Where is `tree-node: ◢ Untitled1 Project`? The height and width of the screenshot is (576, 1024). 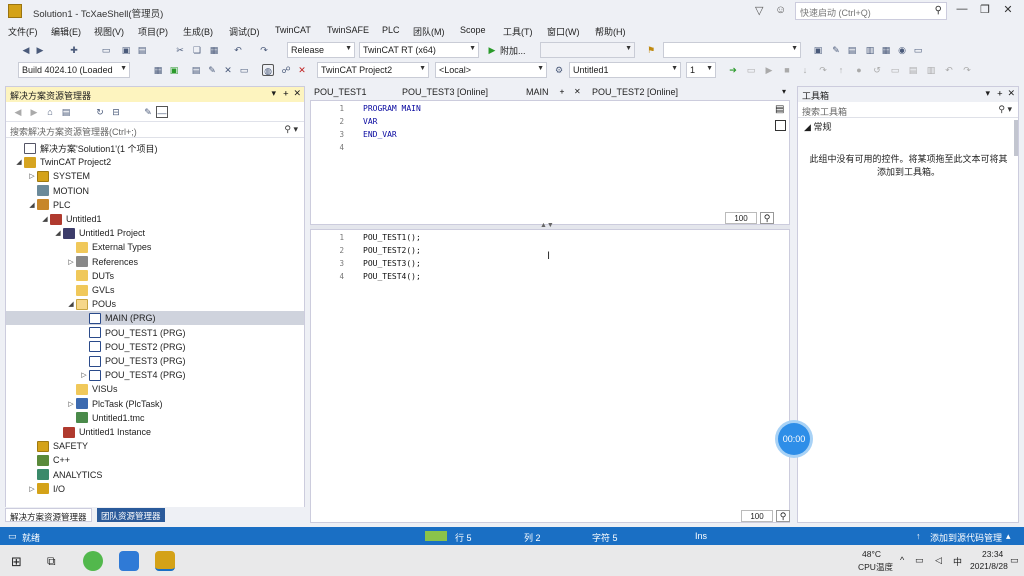
tree-node: ◢ Untitled1 Project is located at coordinates (155, 233).